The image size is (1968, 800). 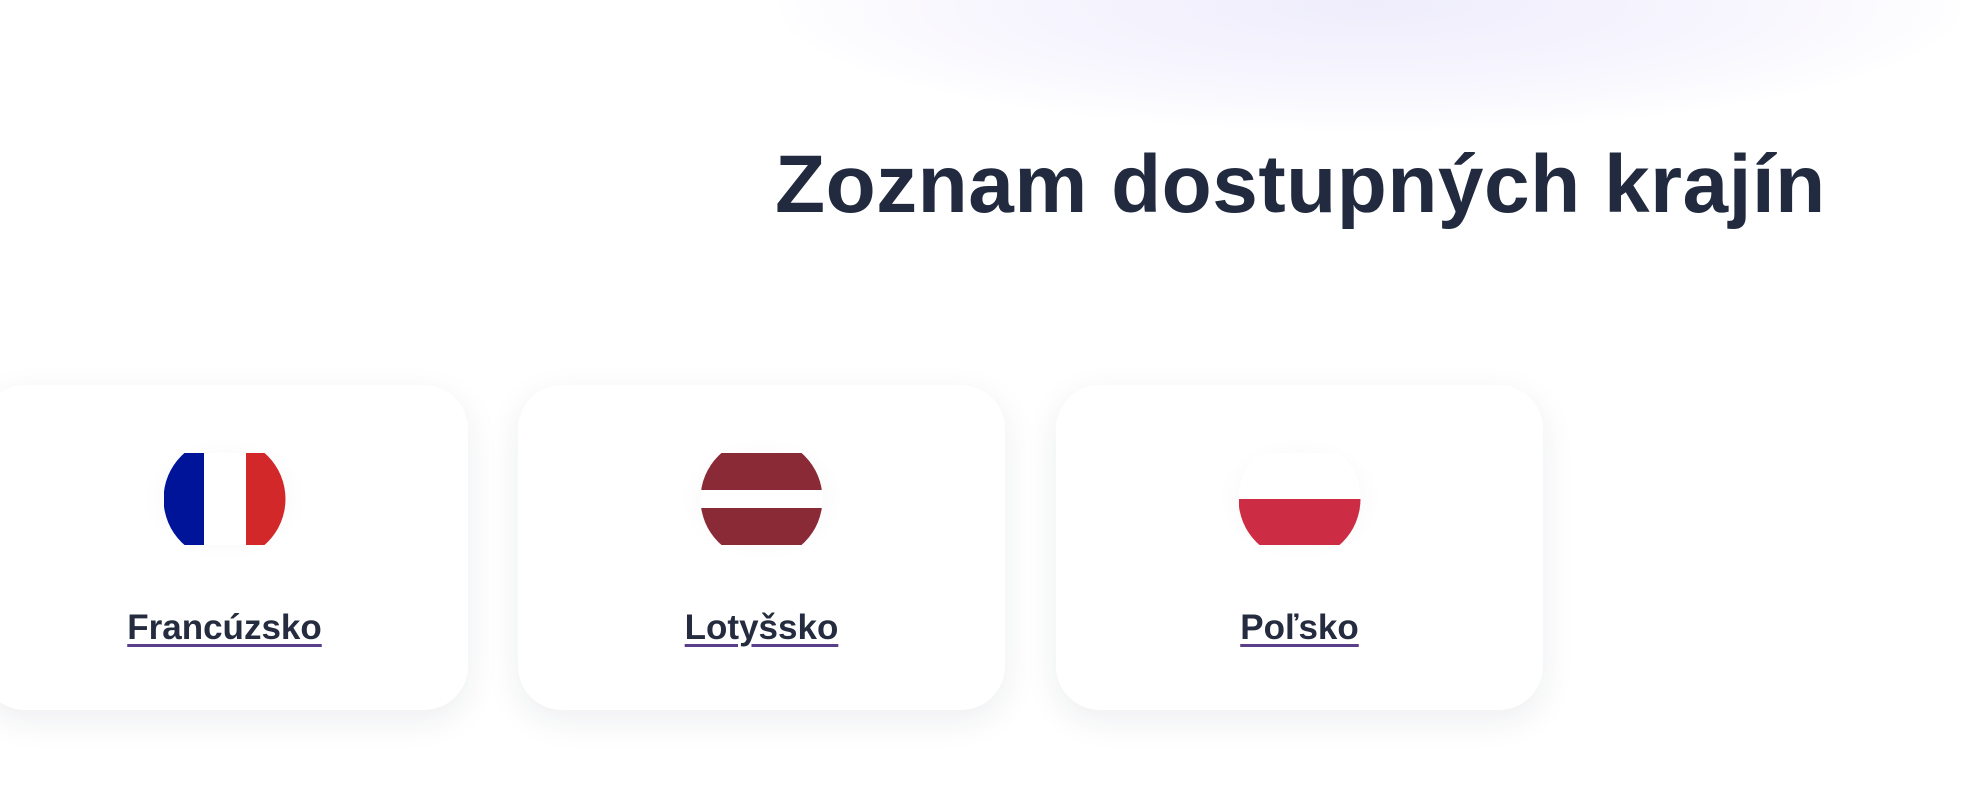 I want to click on country-link-france: Francúzsko, so click(x=224, y=627).